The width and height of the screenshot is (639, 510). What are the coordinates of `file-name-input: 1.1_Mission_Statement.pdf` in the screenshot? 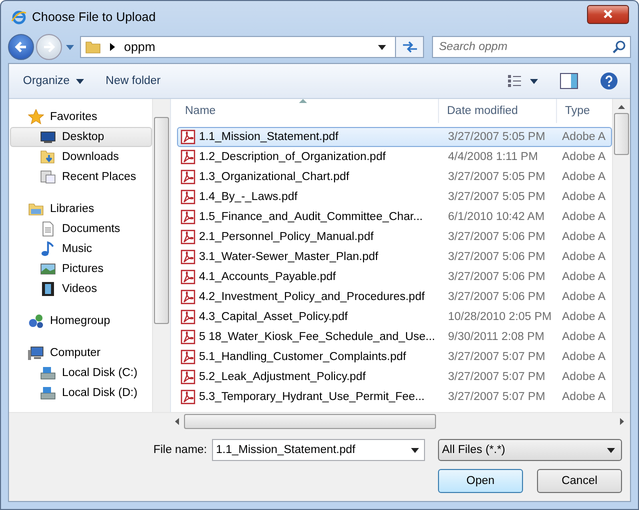 It's located at (312, 450).